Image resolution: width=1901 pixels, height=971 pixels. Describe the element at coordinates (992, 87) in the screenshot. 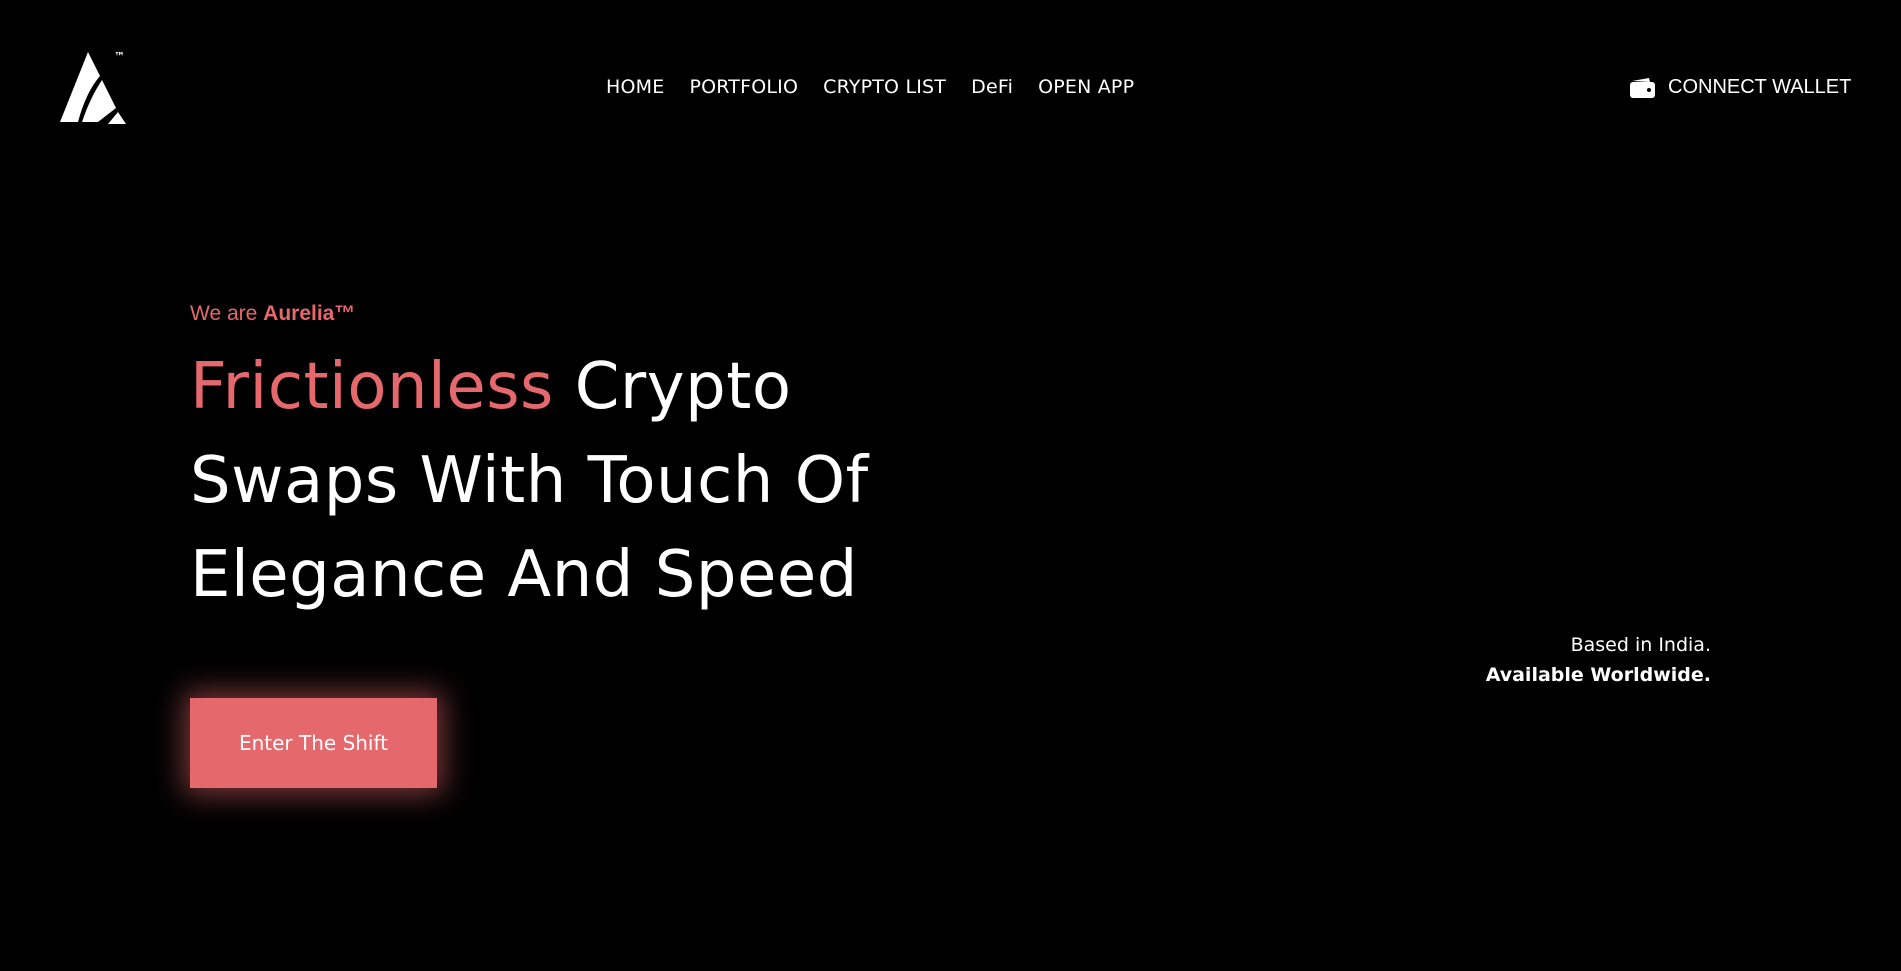

I see `nav-defi: DeFi` at that location.